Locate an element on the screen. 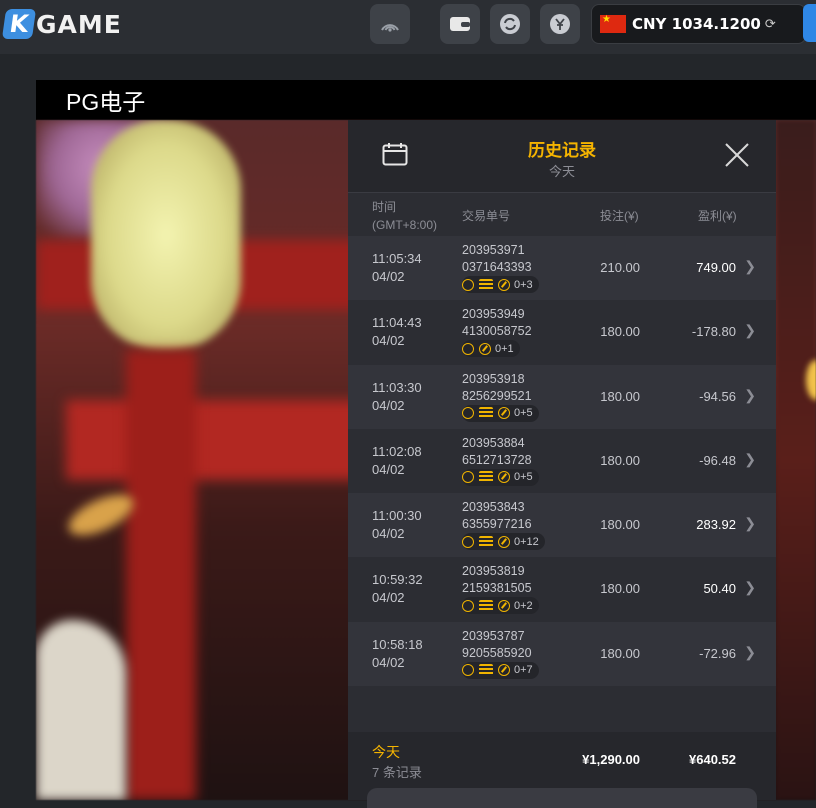 The height and width of the screenshot is (808, 816). history-title: 历史记录 is located at coordinates (562, 150).